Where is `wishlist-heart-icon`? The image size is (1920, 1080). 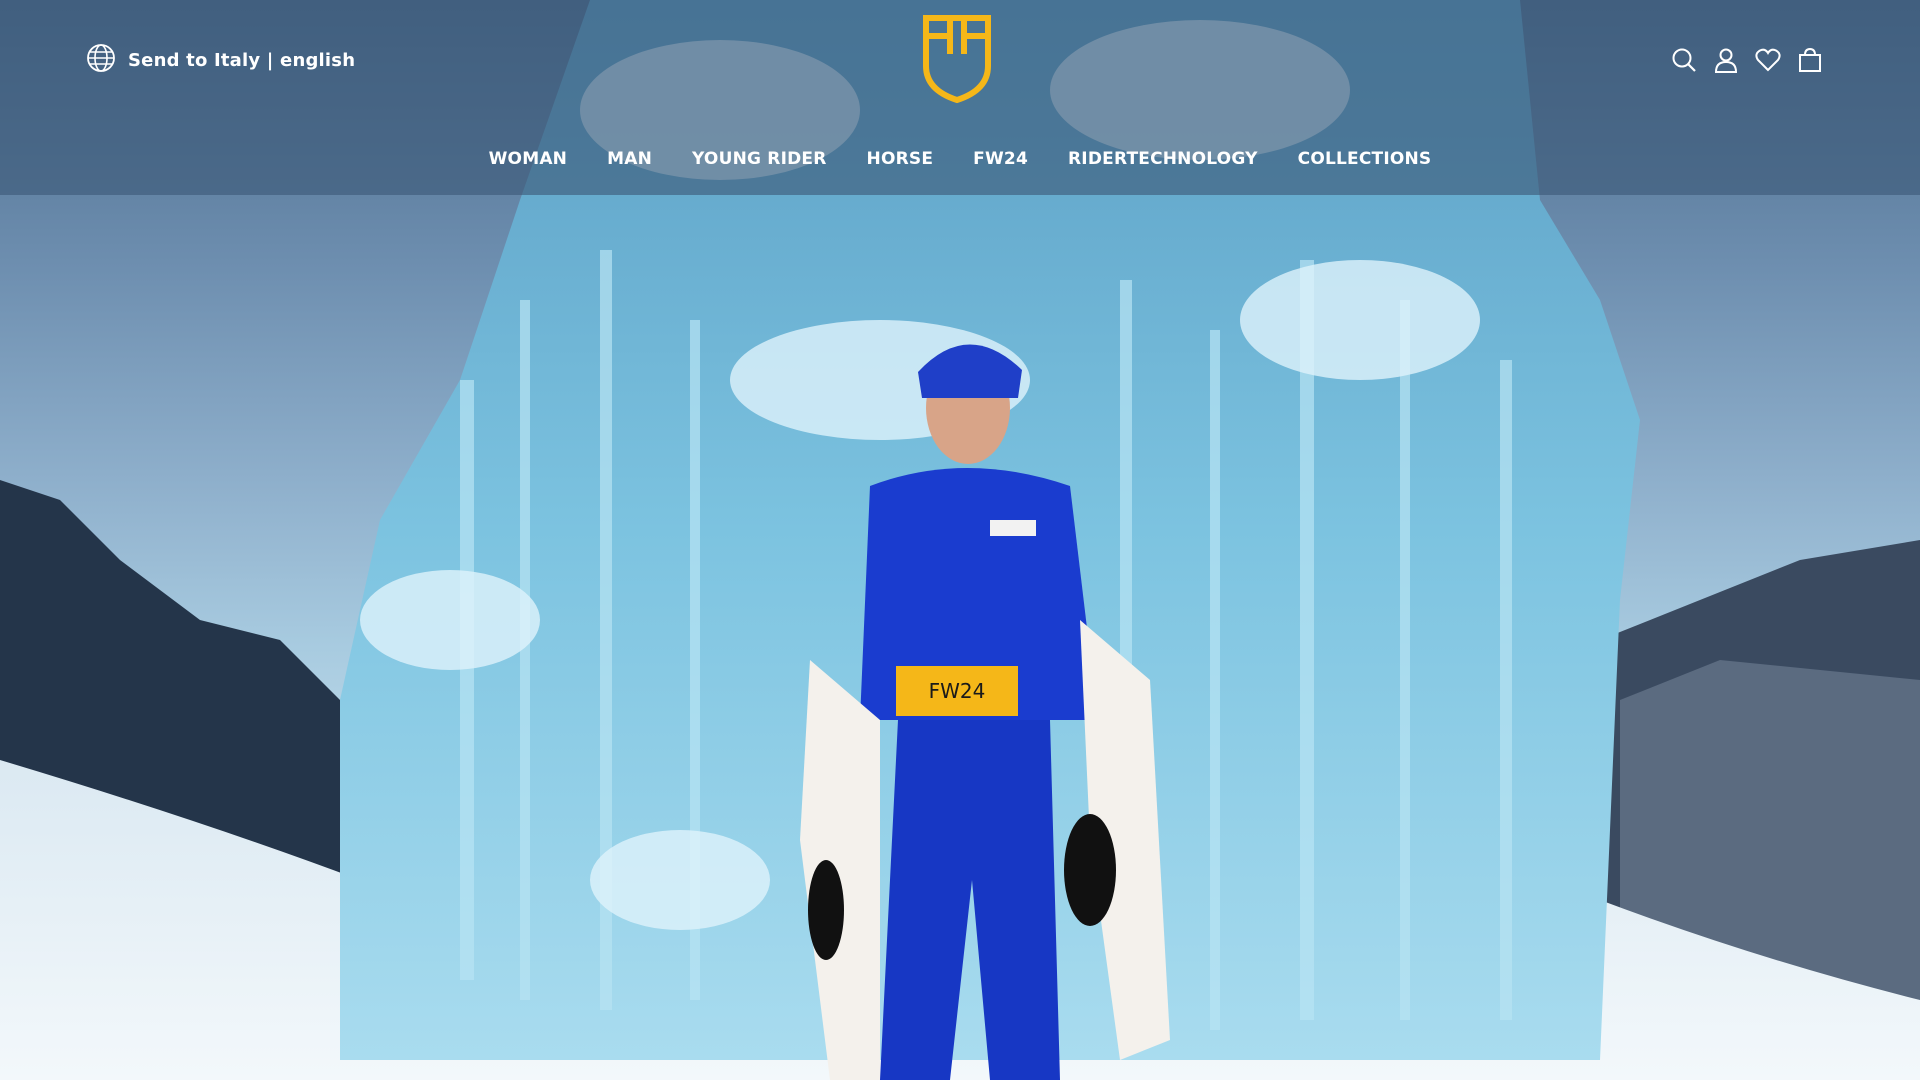 wishlist-heart-icon is located at coordinates (1768, 60).